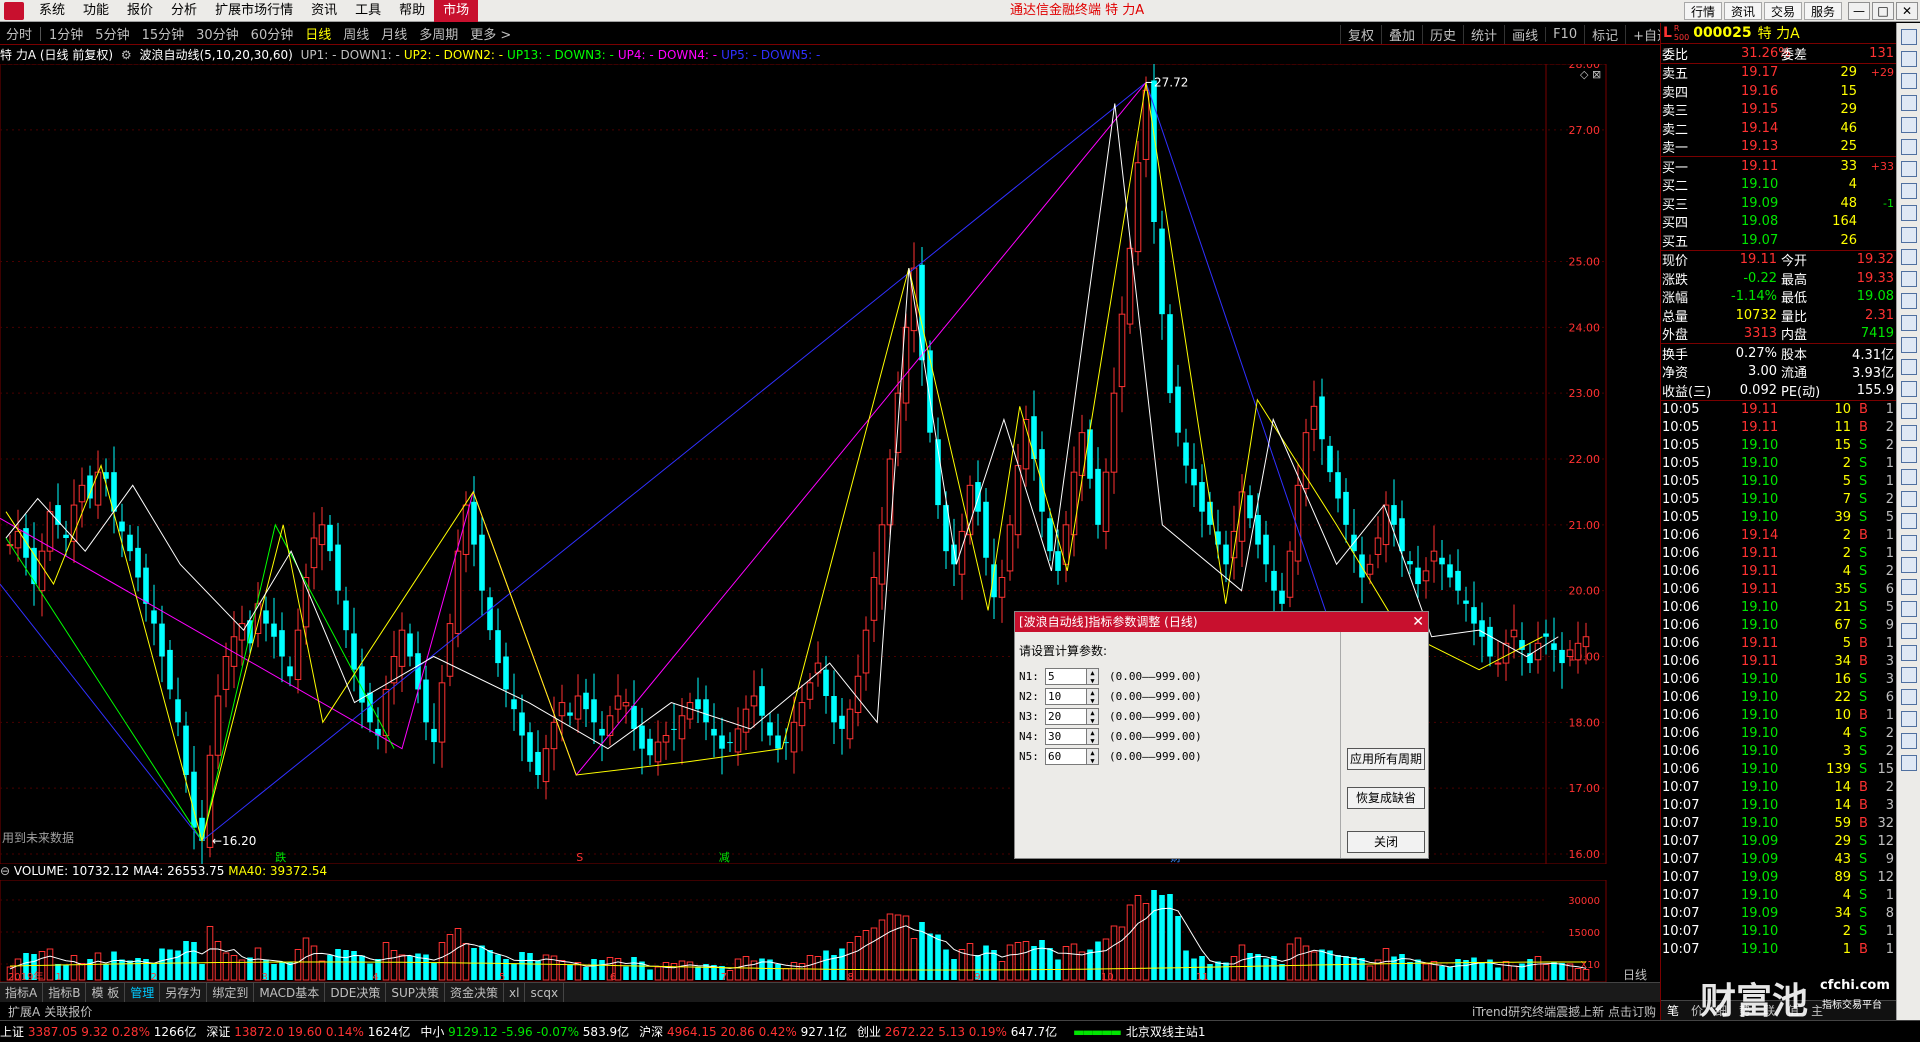 Image resolution: width=1920 pixels, height=1042 pixels. What do you see at coordinates (254, 11) in the screenshot?
I see `menu-item: 扩展市场行情` at bounding box center [254, 11].